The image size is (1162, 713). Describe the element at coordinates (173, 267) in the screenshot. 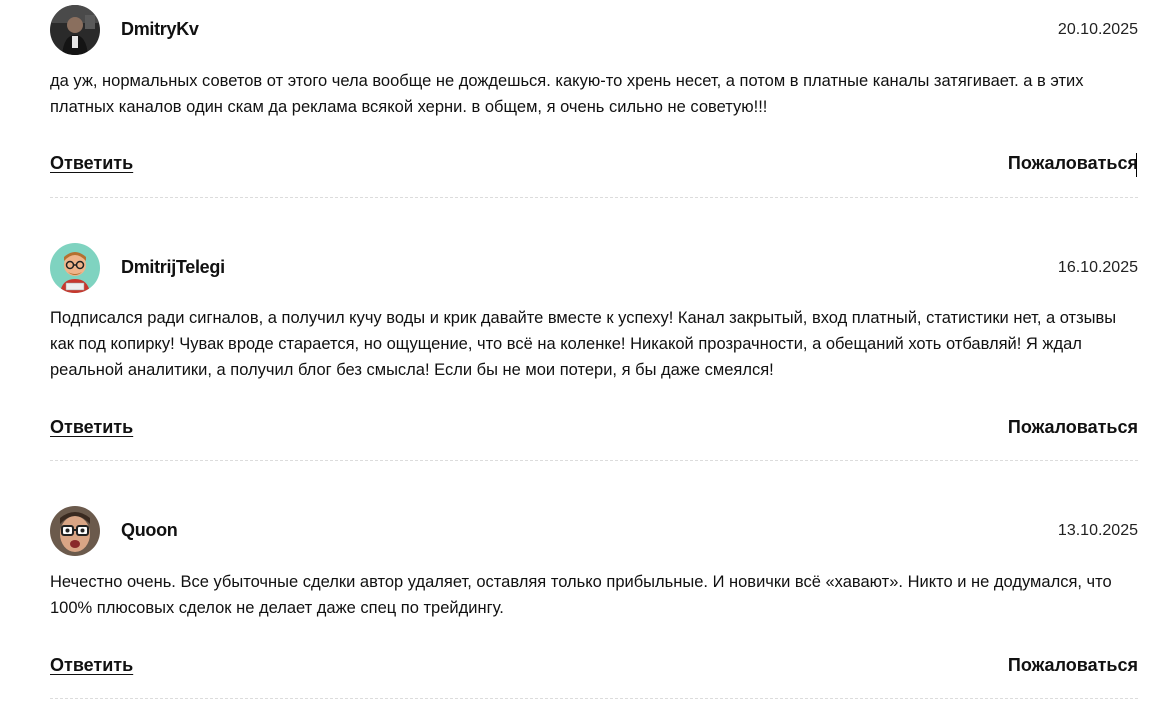

I see `comment-author: DmitrijTelegi` at that location.